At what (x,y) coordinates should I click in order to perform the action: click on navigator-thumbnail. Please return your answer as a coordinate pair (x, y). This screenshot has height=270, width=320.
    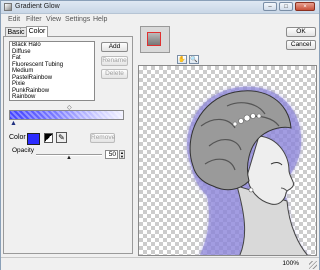
    Looking at the image, I should click on (155, 39).